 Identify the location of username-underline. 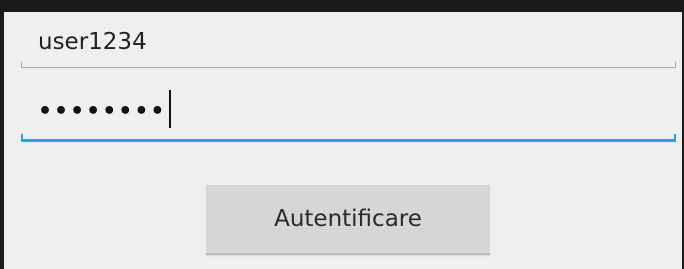
(348, 67).